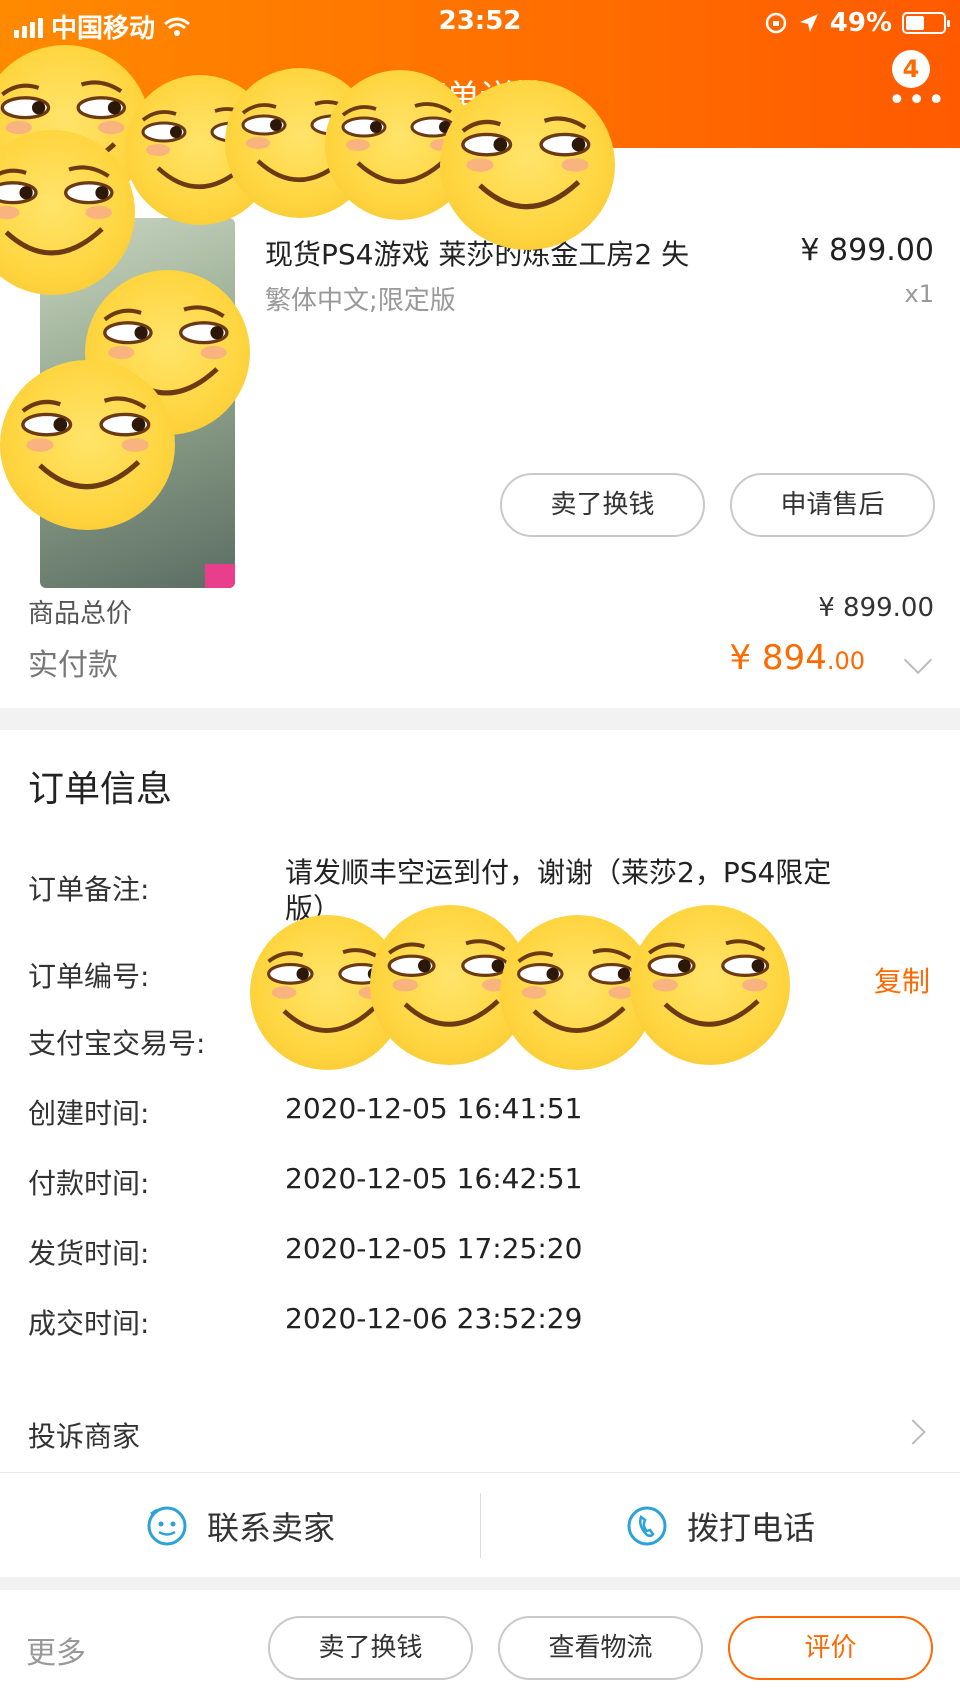 Image resolution: width=960 pixels, height=1707 pixels. I want to click on phone-icon, so click(647, 1525).